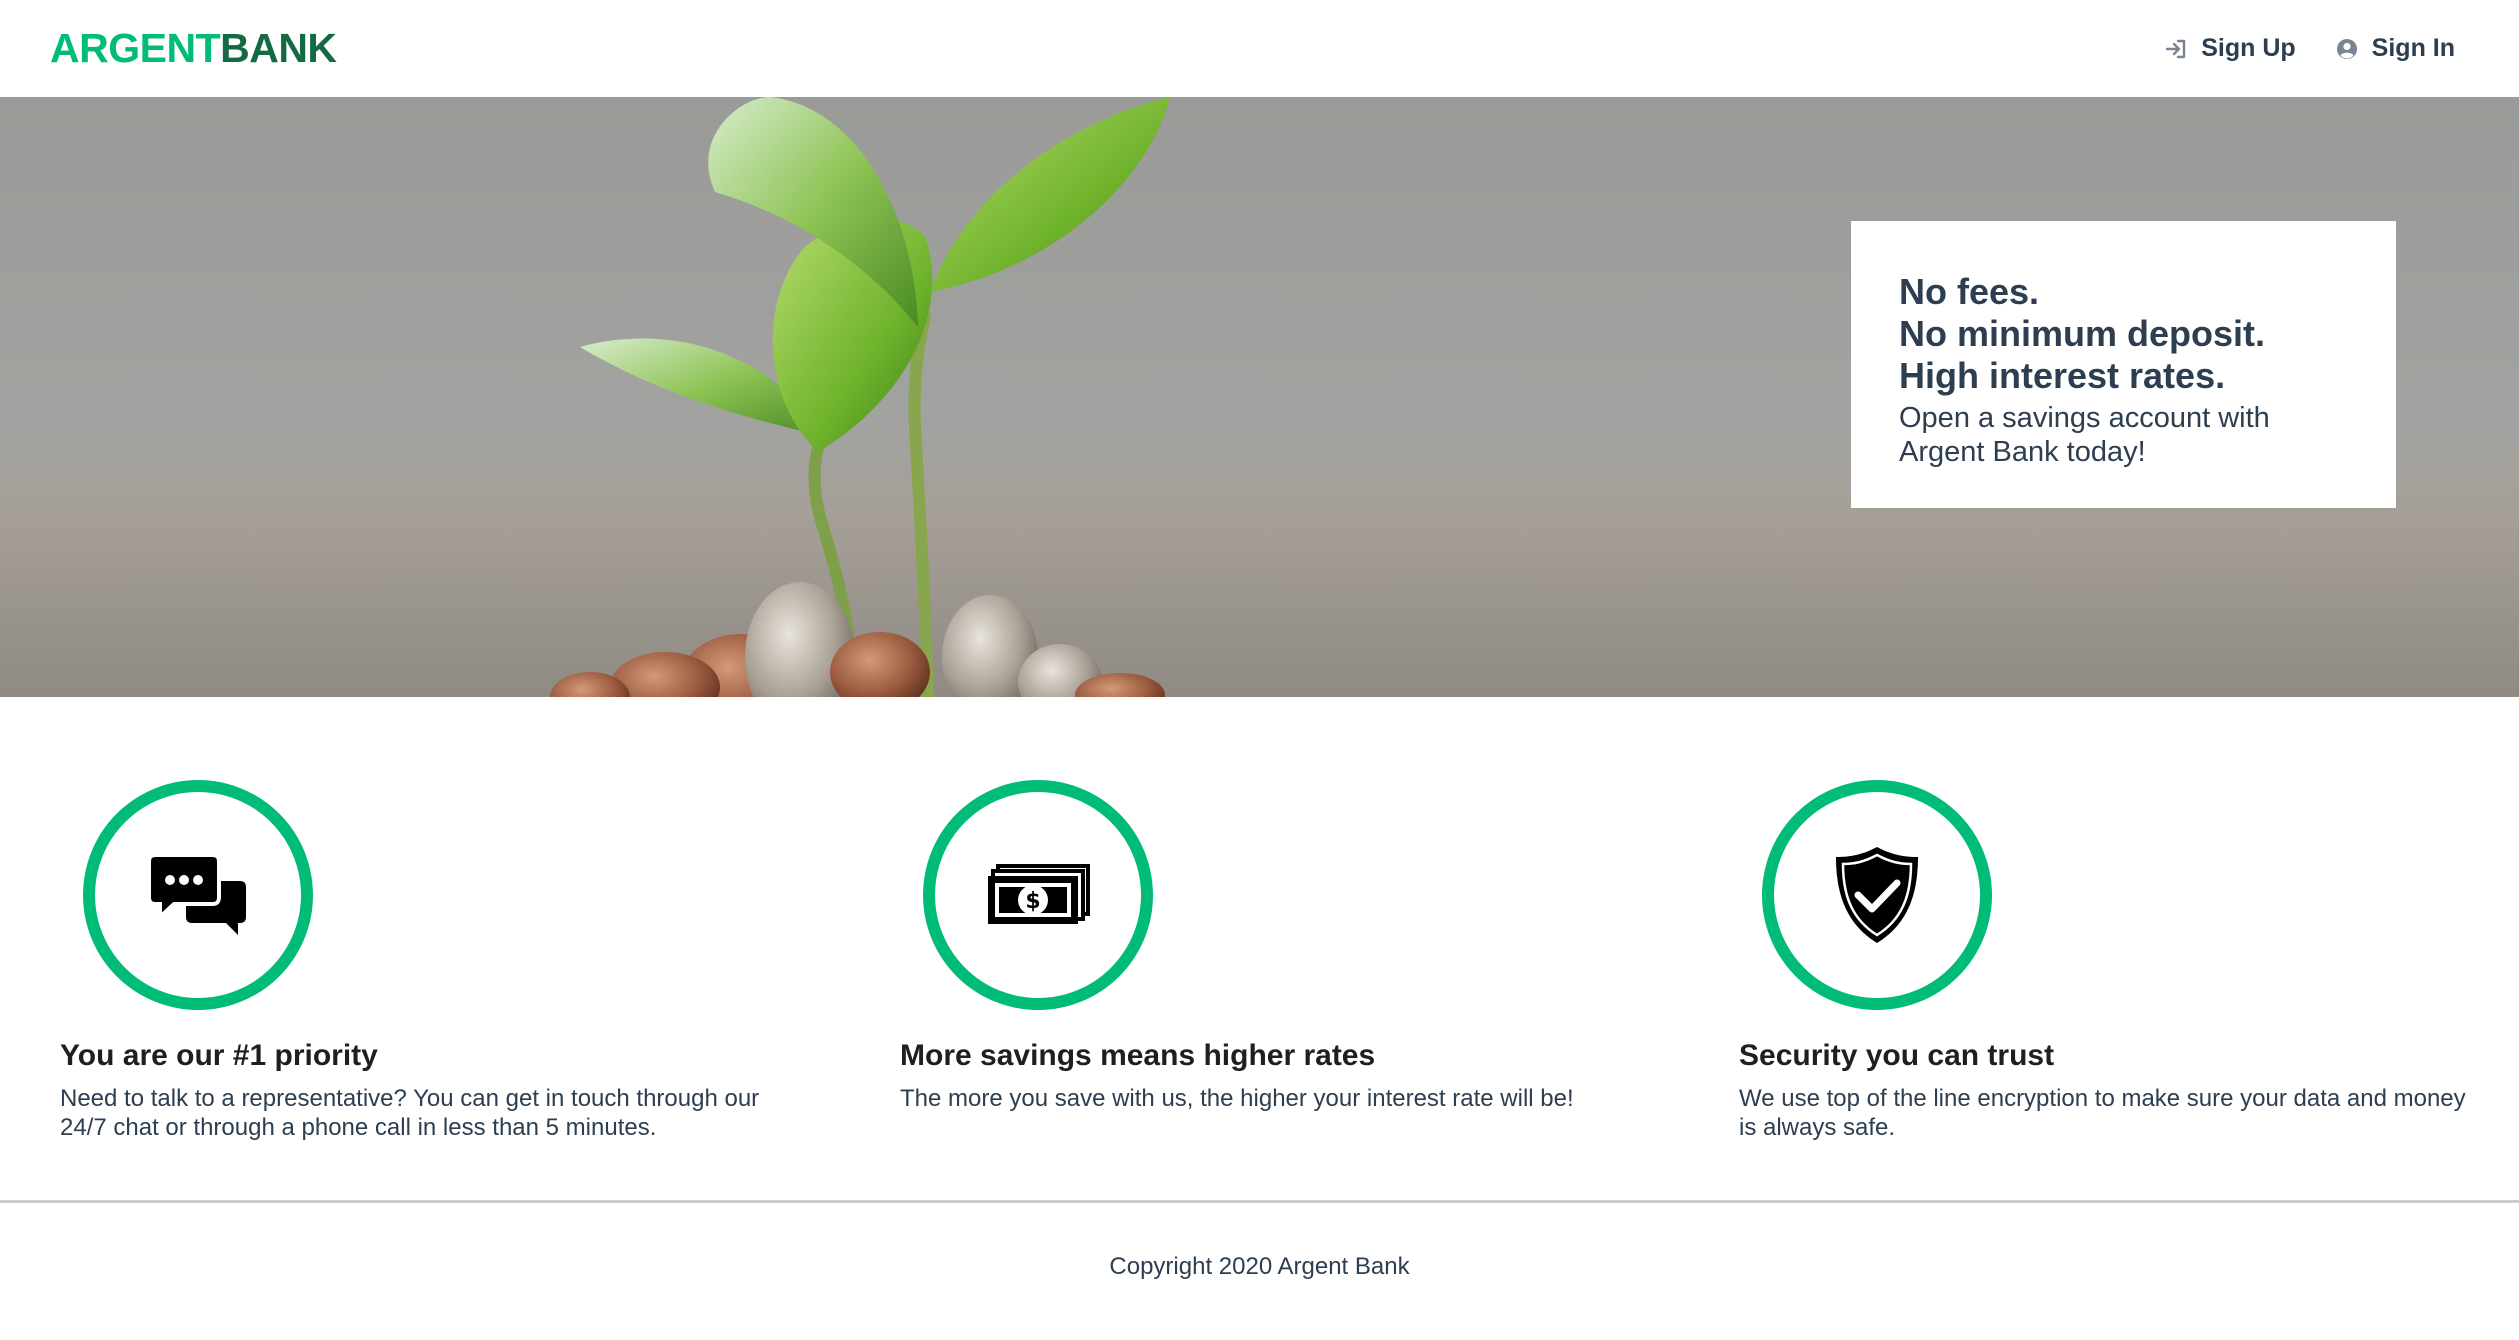  Describe the element at coordinates (219, 1055) in the screenshot. I see `feature-title: You are our #1 priority` at that location.